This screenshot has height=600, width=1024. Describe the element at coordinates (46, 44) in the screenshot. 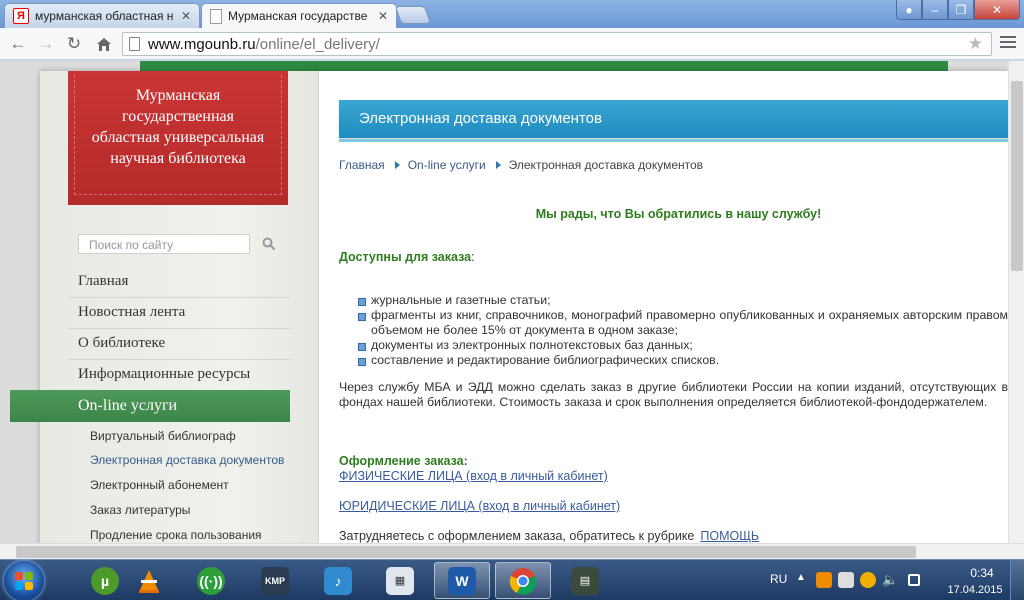

I see `forward-arrow-icon: →` at that location.